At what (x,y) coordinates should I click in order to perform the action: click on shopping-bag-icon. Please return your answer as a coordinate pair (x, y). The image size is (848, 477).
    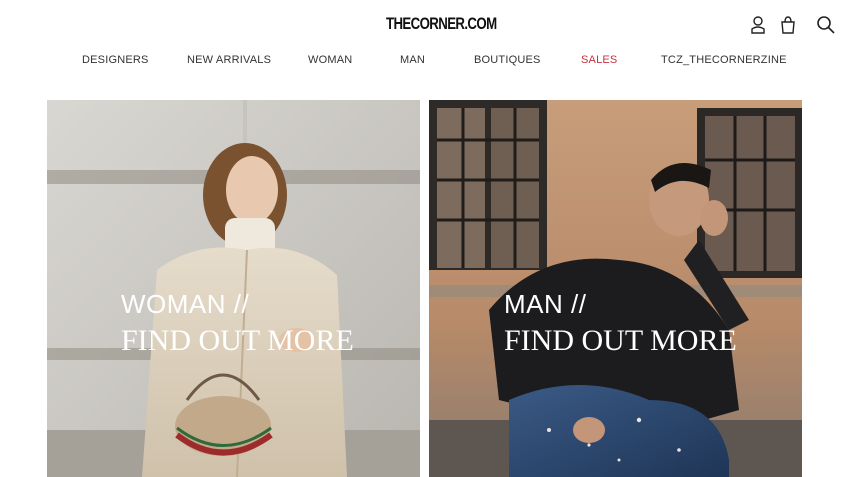
    Looking at the image, I should click on (788, 25).